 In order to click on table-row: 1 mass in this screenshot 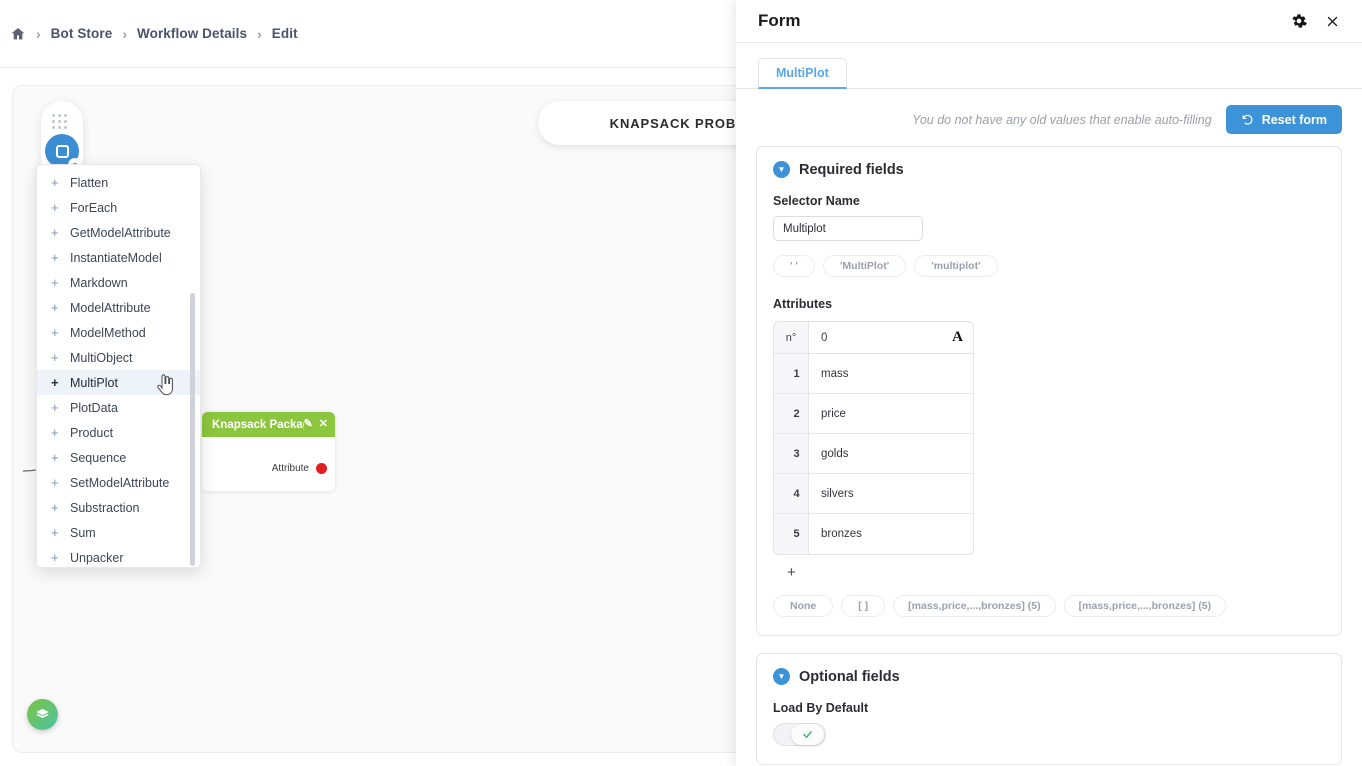, I will do `click(873, 374)`.